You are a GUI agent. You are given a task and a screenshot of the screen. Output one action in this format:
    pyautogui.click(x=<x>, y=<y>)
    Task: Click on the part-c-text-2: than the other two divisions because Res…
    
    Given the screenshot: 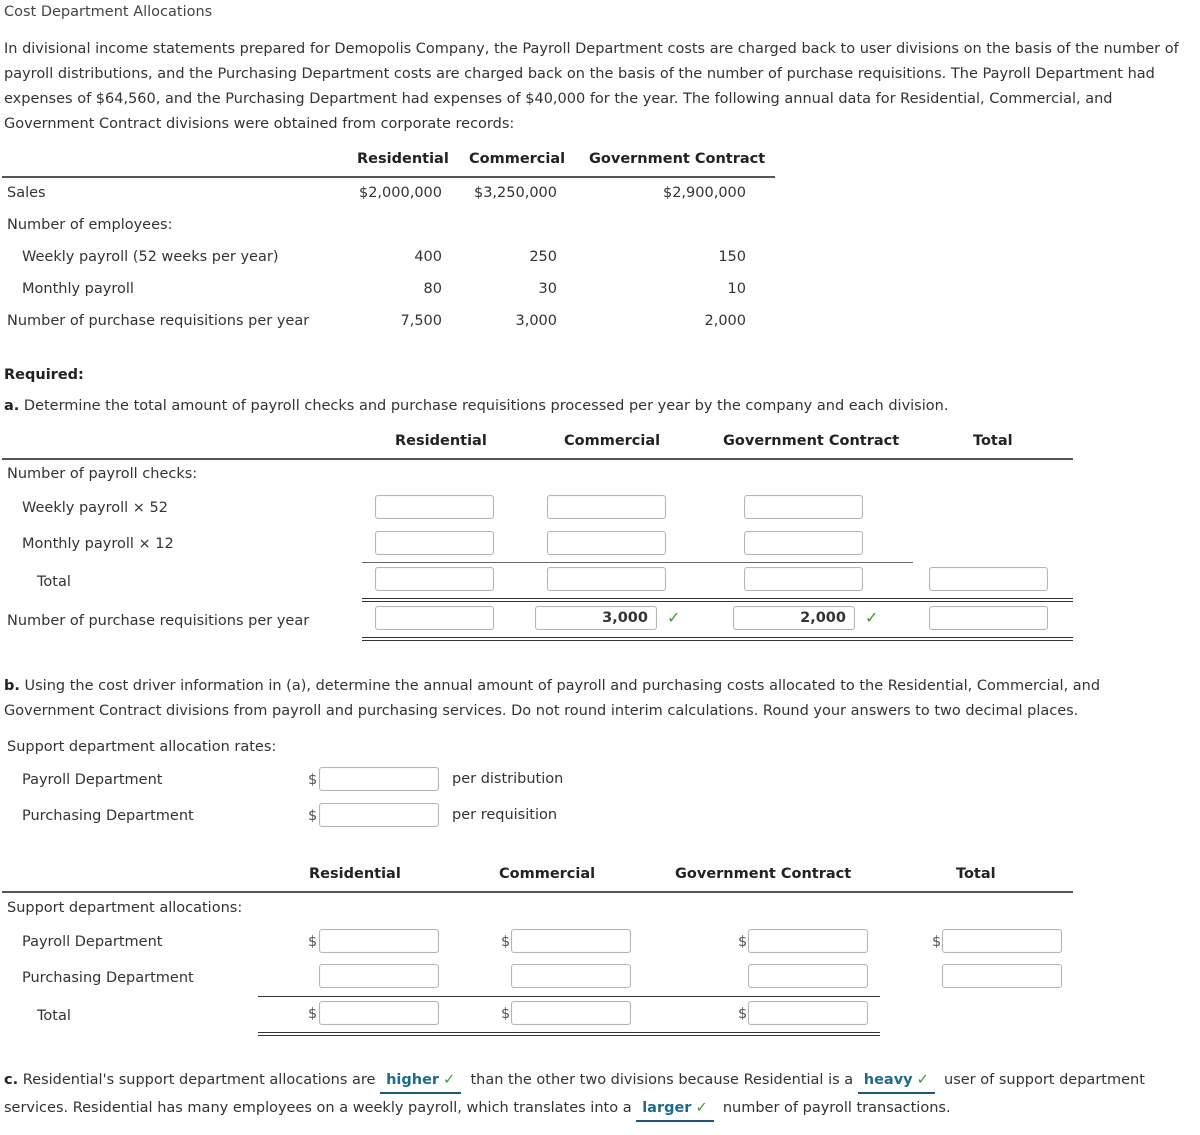 What is the action you would take?
    pyautogui.click(x=662, y=1080)
    